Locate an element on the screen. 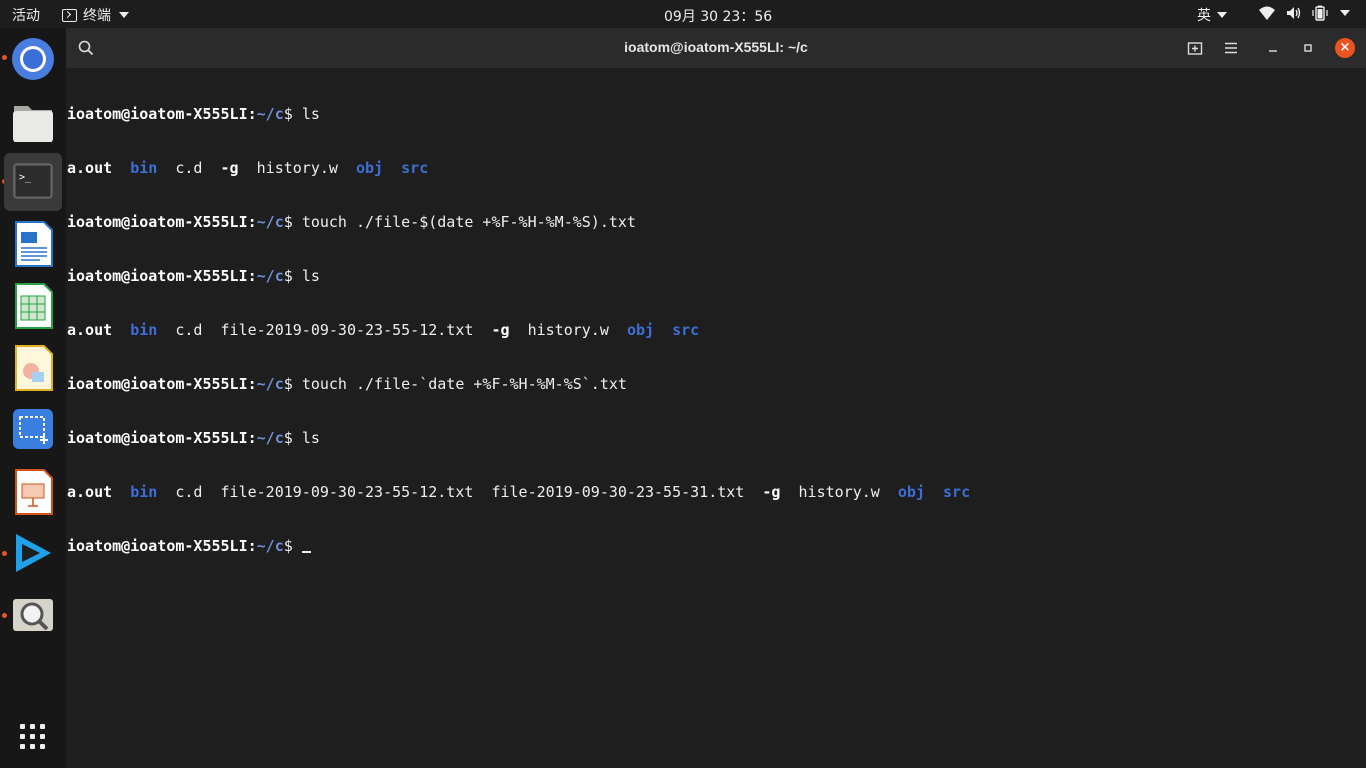 This screenshot has height=768, width=1366. draw-icon is located at coordinates (33, 367).